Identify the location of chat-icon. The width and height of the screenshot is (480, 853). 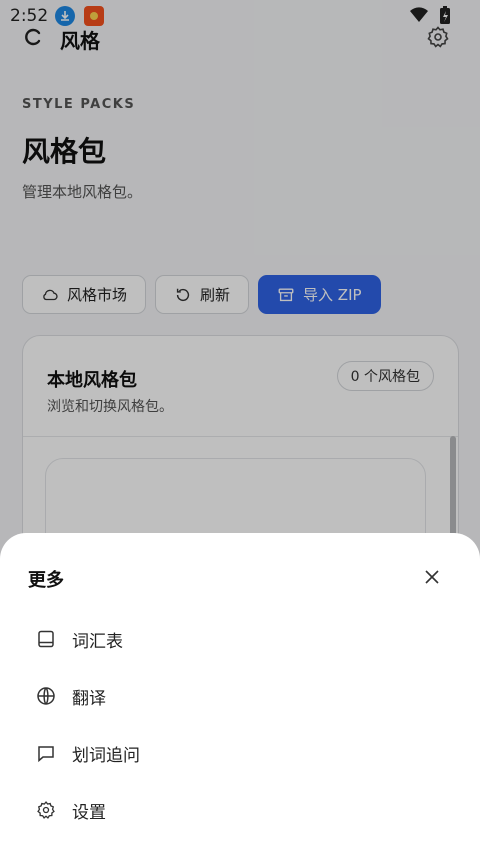
(46, 754).